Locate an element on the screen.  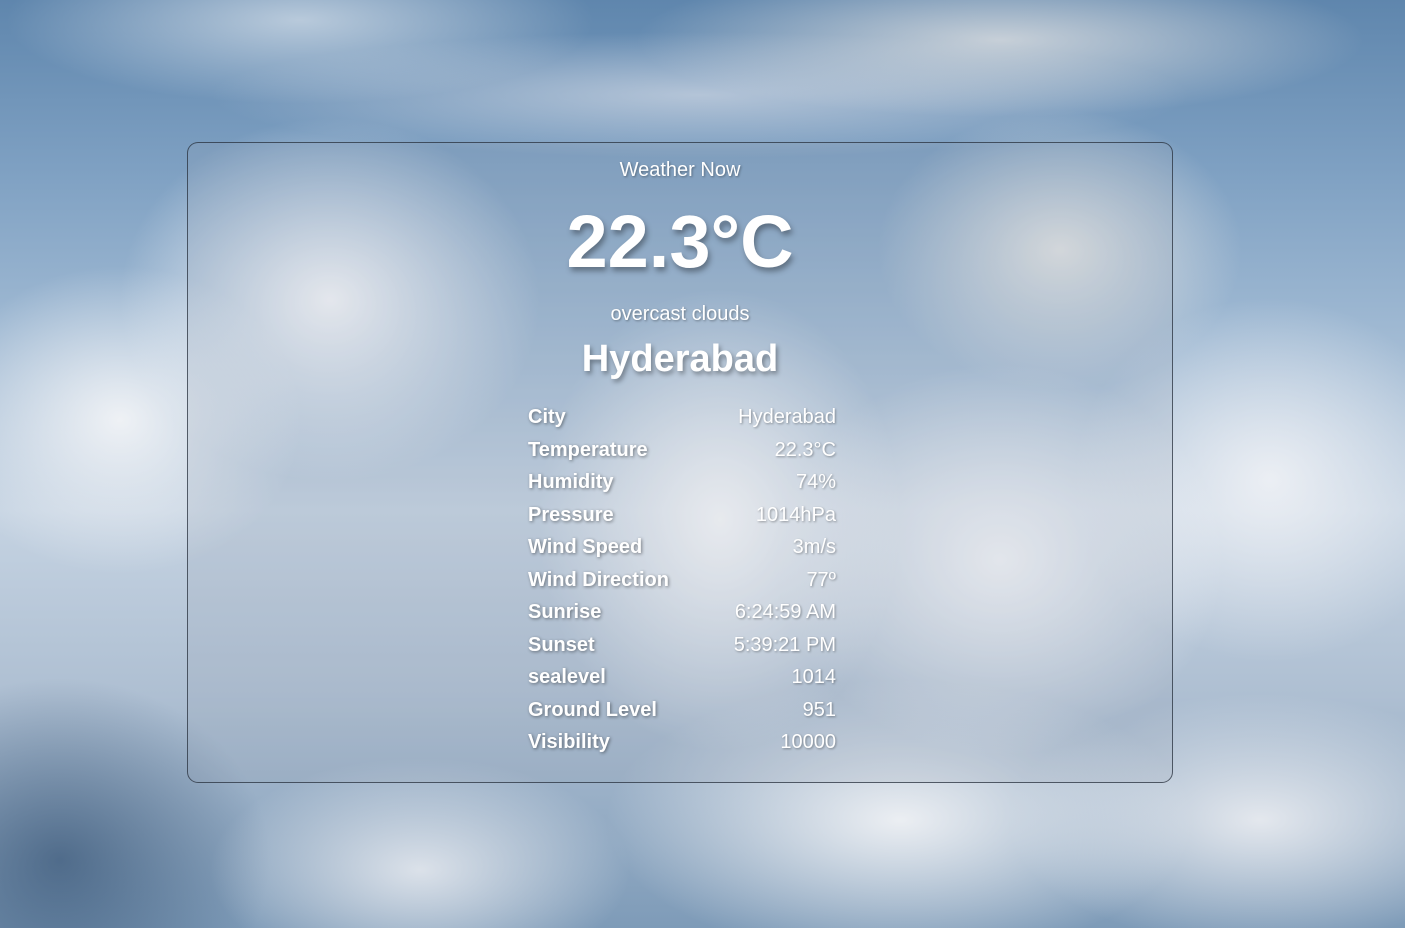
detail-value: Hyderabad is located at coordinates (787, 417).